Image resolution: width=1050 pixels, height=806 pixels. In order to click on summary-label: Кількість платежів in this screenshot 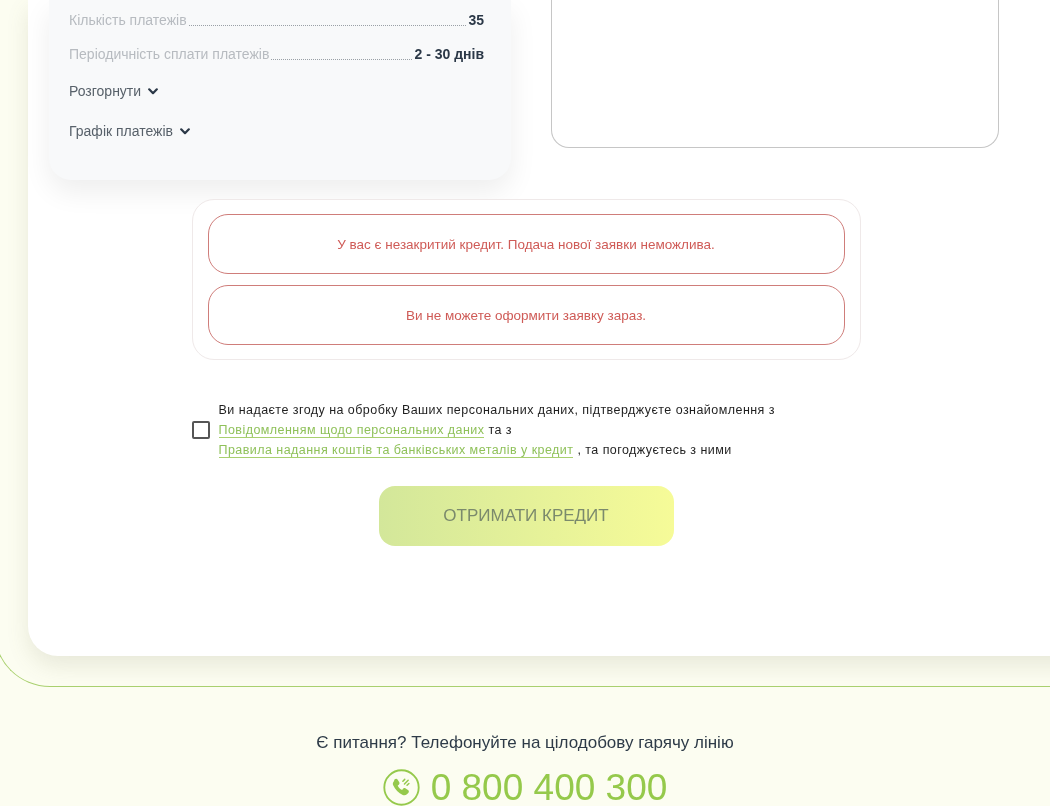, I will do `click(128, 20)`.